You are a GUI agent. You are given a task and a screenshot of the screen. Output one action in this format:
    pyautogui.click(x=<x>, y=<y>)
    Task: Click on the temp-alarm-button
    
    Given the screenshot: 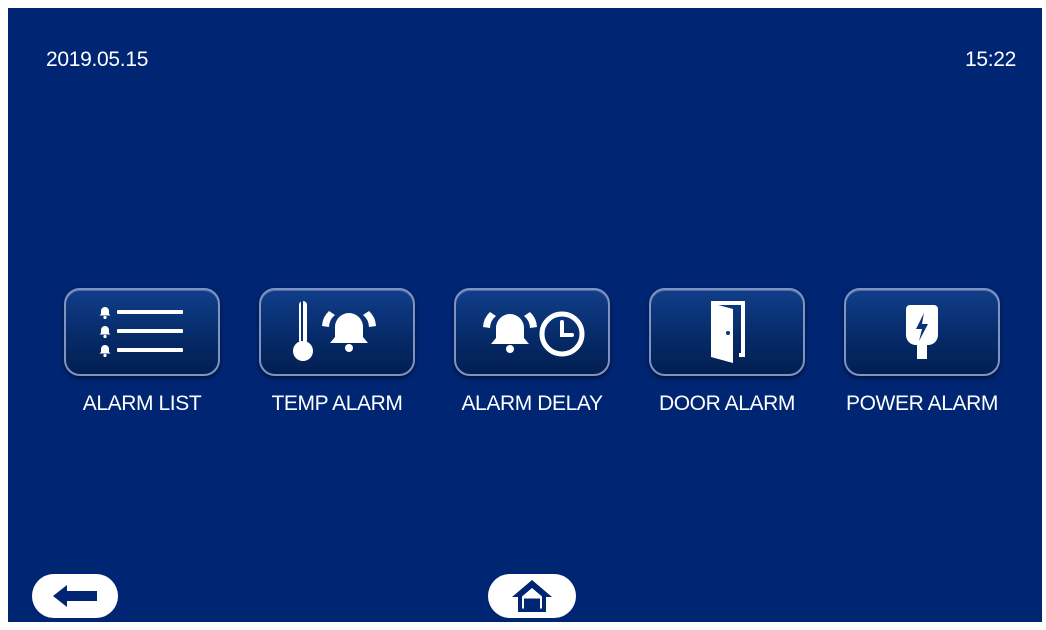 What is the action you would take?
    pyautogui.click(x=337, y=332)
    